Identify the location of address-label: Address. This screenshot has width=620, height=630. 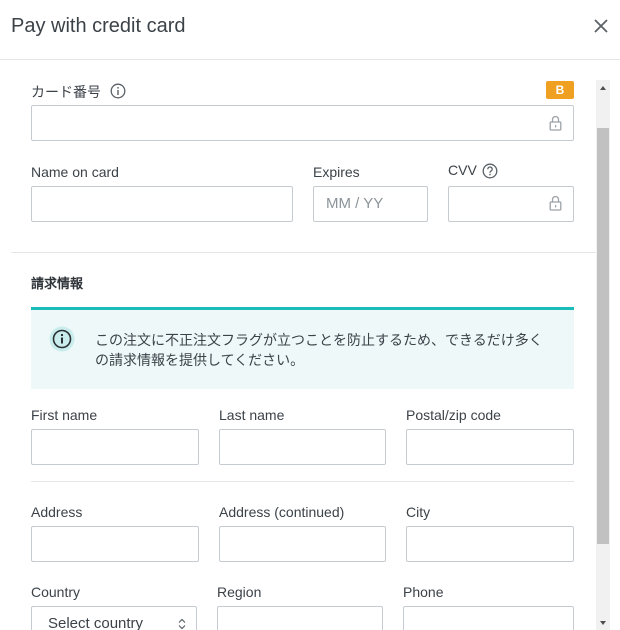
(57, 512).